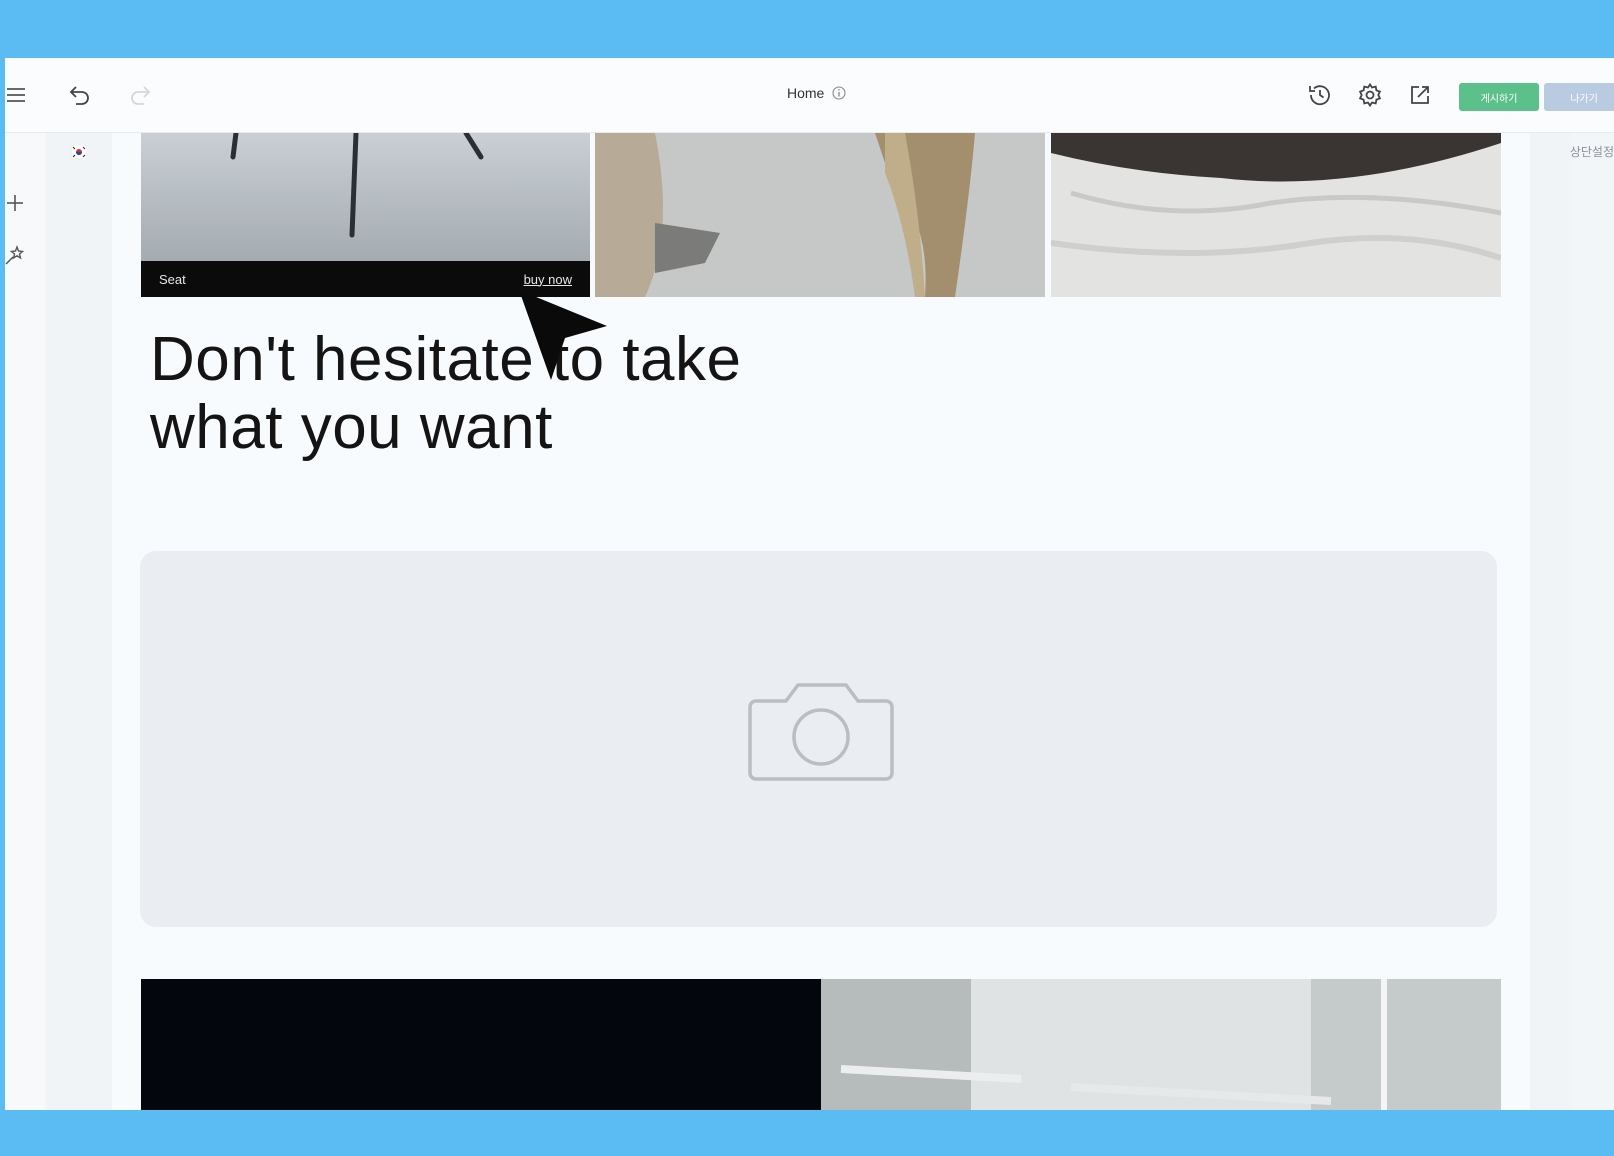  I want to click on menu-icon, so click(18, 95).